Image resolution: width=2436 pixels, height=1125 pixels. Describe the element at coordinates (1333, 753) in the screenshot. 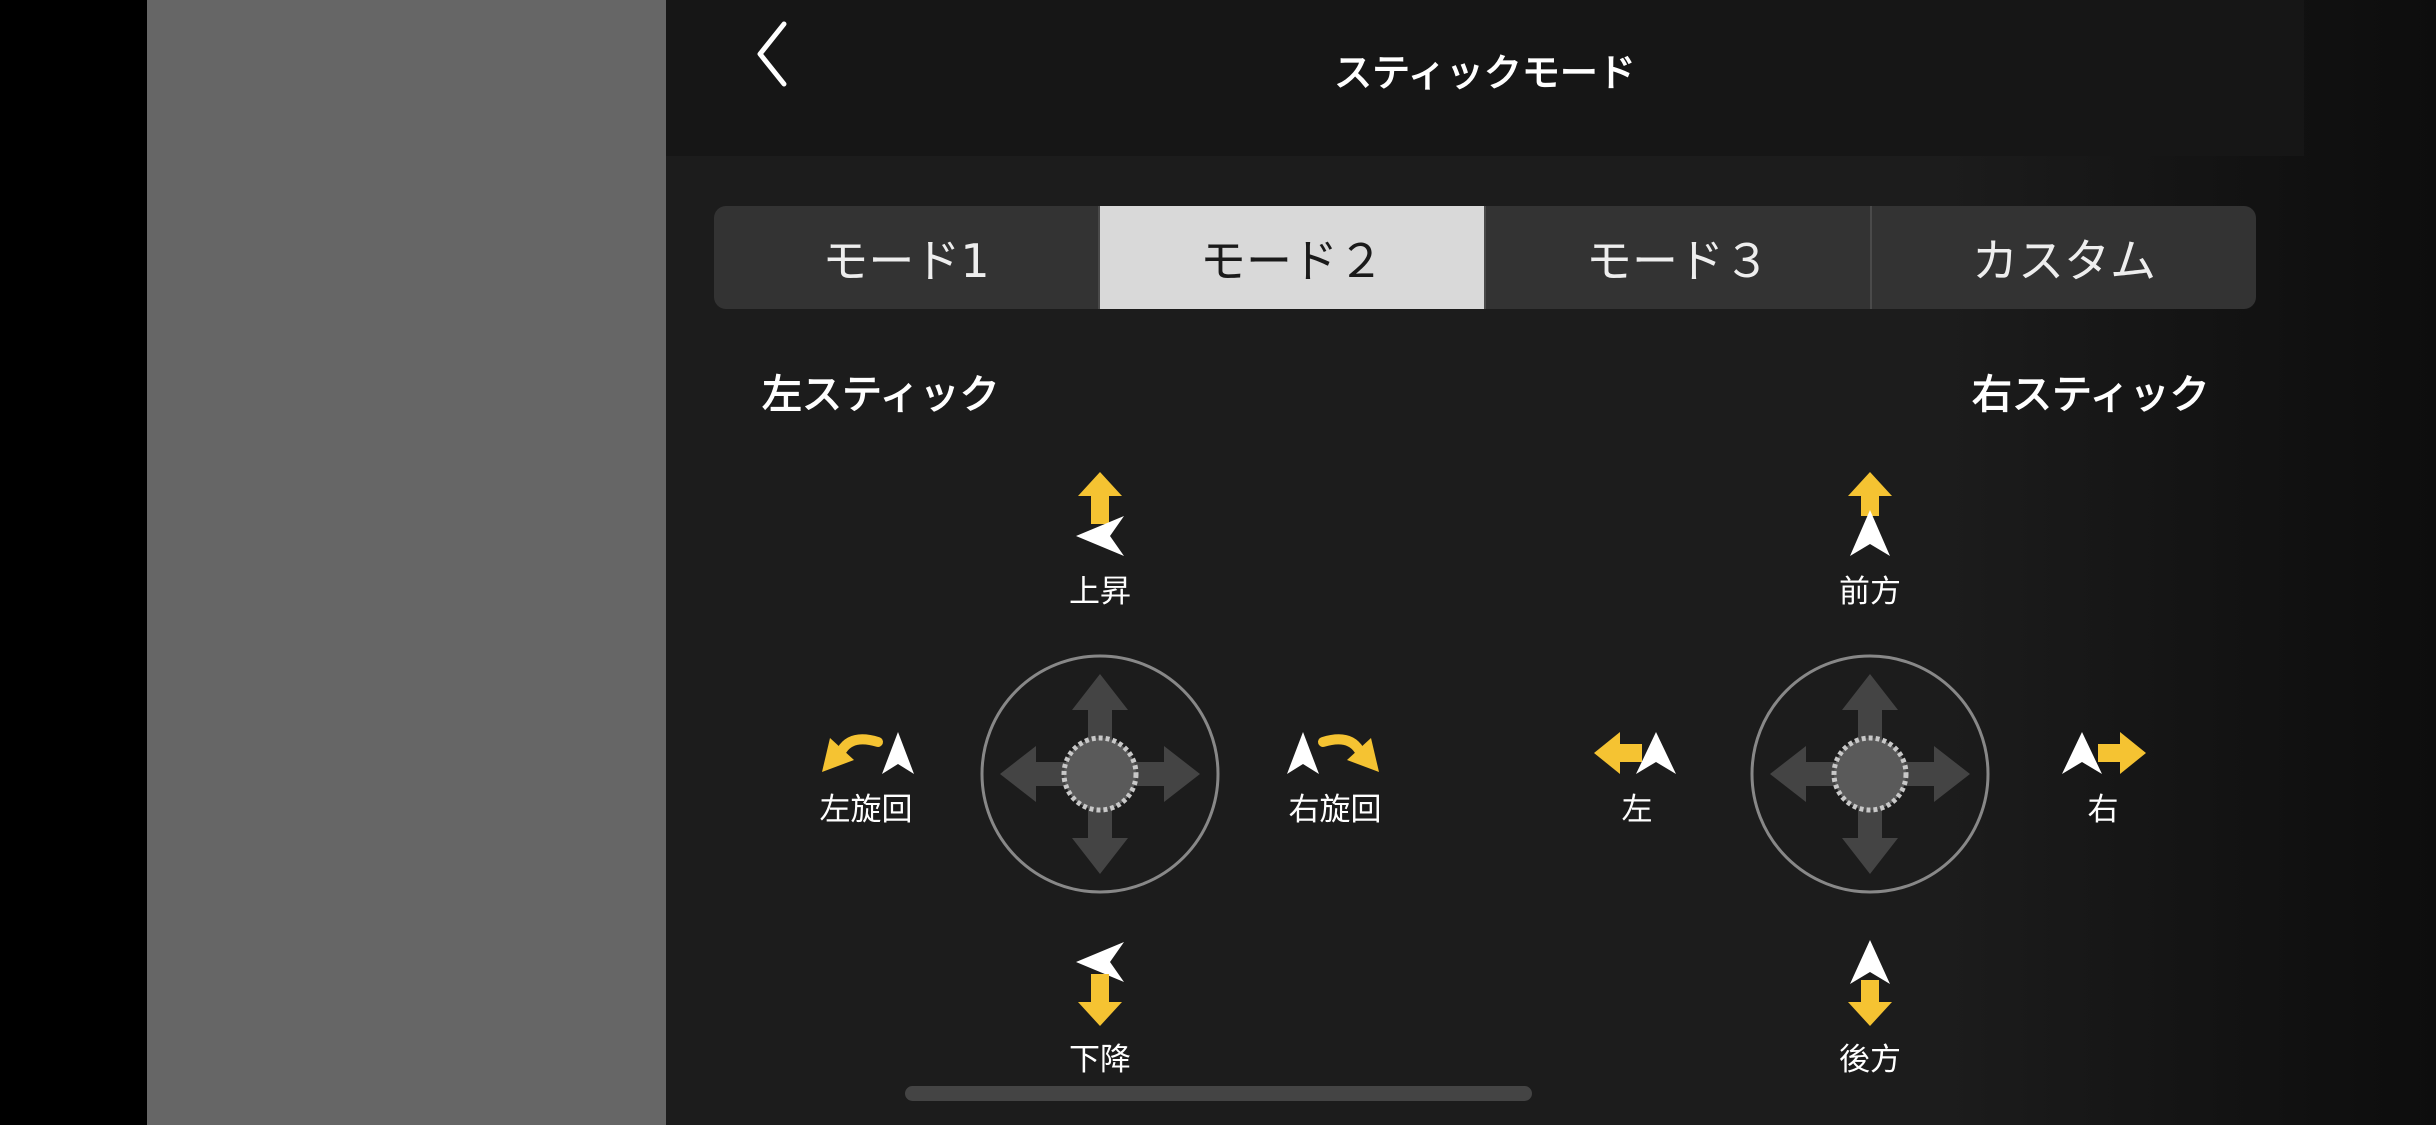

I see `rotate-right-icon` at that location.